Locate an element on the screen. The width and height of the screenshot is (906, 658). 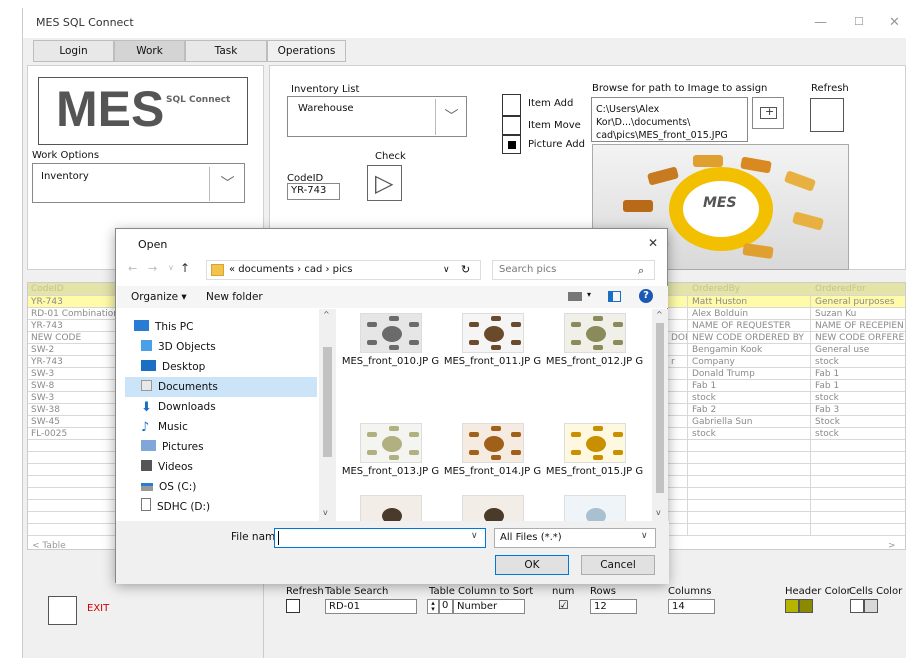
table-cell: Donald Trump is located at coordinates (749, 373).